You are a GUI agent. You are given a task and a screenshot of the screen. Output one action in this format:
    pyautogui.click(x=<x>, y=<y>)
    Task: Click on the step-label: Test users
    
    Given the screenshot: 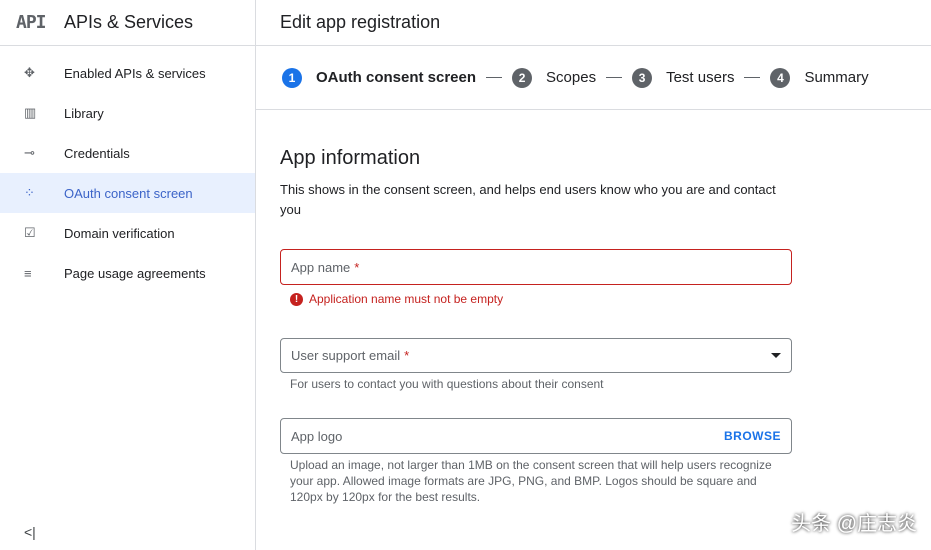 What is the action you would take?
    pyautogui.click(x=700, y=77)
    